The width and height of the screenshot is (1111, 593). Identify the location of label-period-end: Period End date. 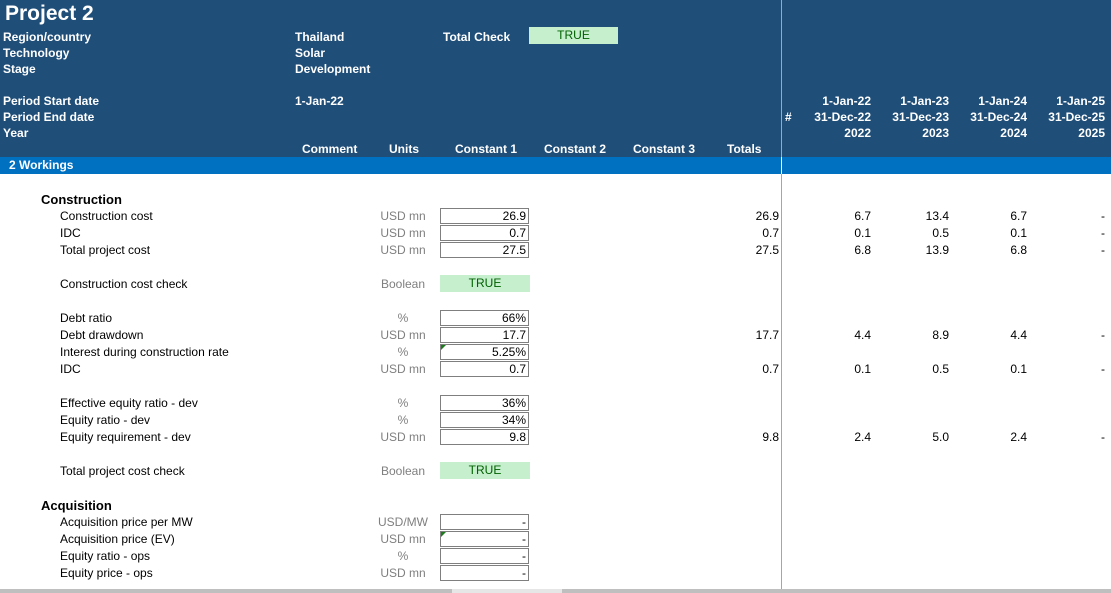
(49, 117).